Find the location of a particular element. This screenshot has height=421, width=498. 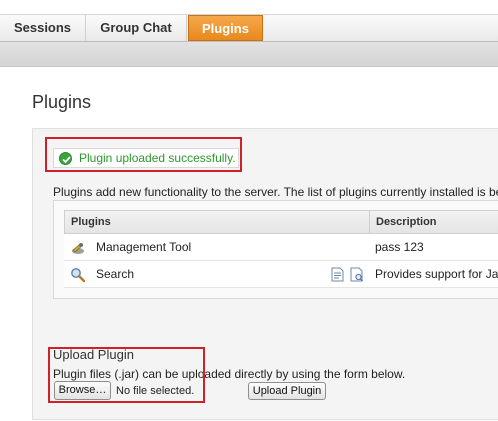

tab-sessions: Sessions is located at coordinates (43, 28).